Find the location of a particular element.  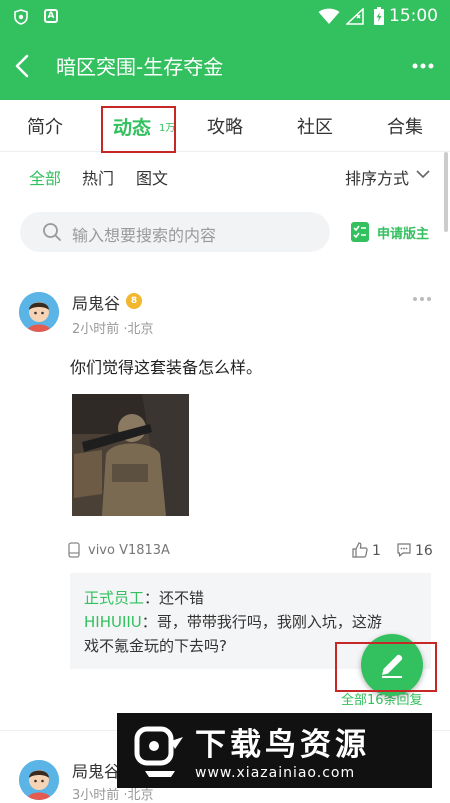

chevron-down-icon is located at coordinates (423, 174).